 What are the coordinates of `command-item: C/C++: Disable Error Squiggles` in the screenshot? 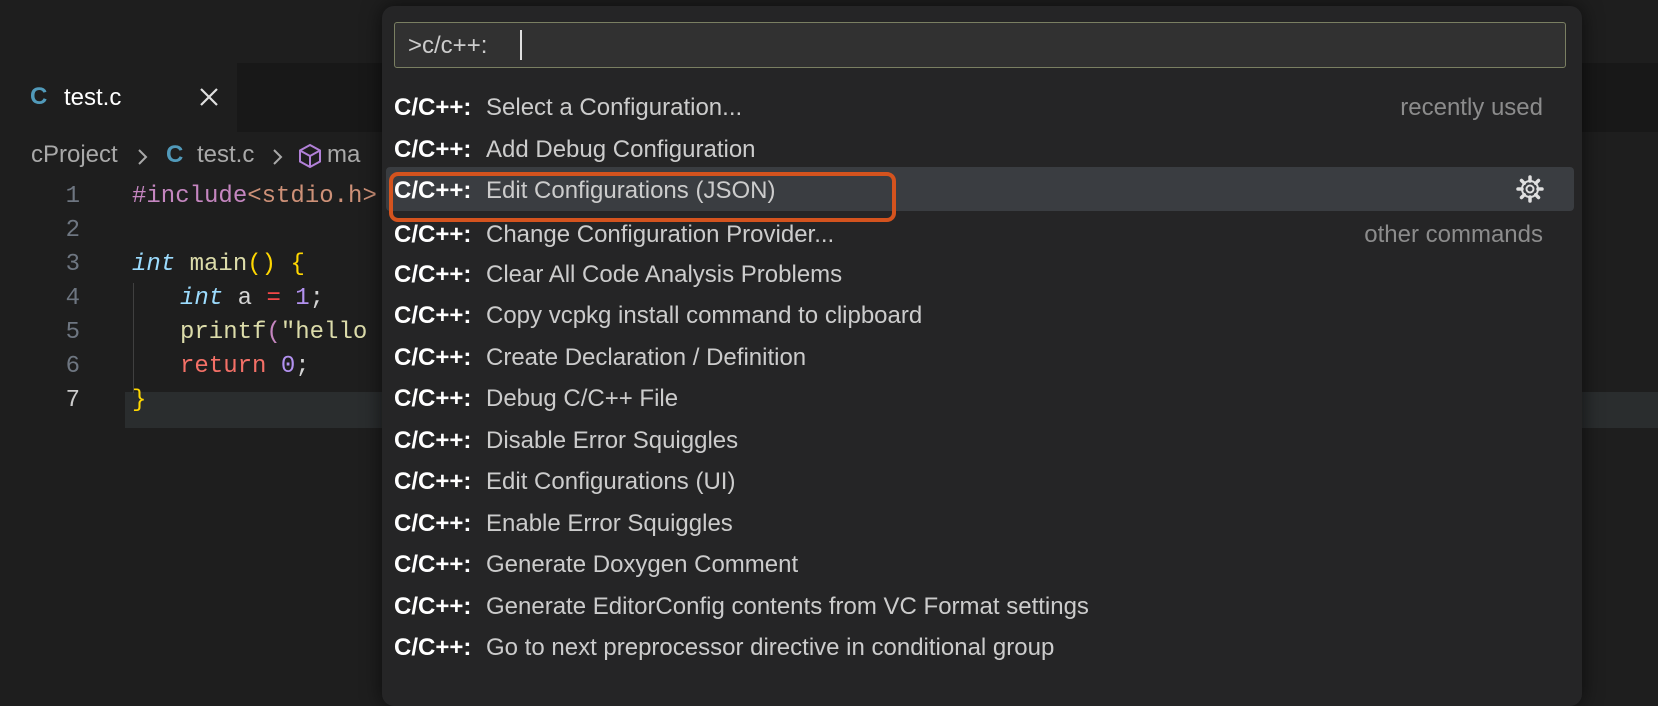 It's located at (980, 439).